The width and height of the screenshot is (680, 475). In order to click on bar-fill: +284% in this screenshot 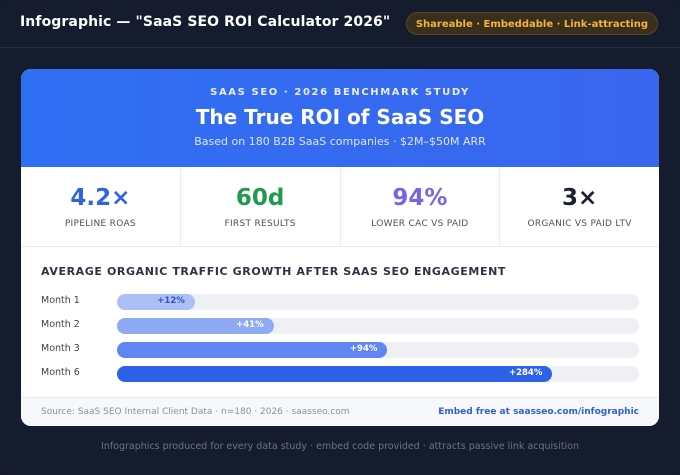, I will do `click(335, 374)`.